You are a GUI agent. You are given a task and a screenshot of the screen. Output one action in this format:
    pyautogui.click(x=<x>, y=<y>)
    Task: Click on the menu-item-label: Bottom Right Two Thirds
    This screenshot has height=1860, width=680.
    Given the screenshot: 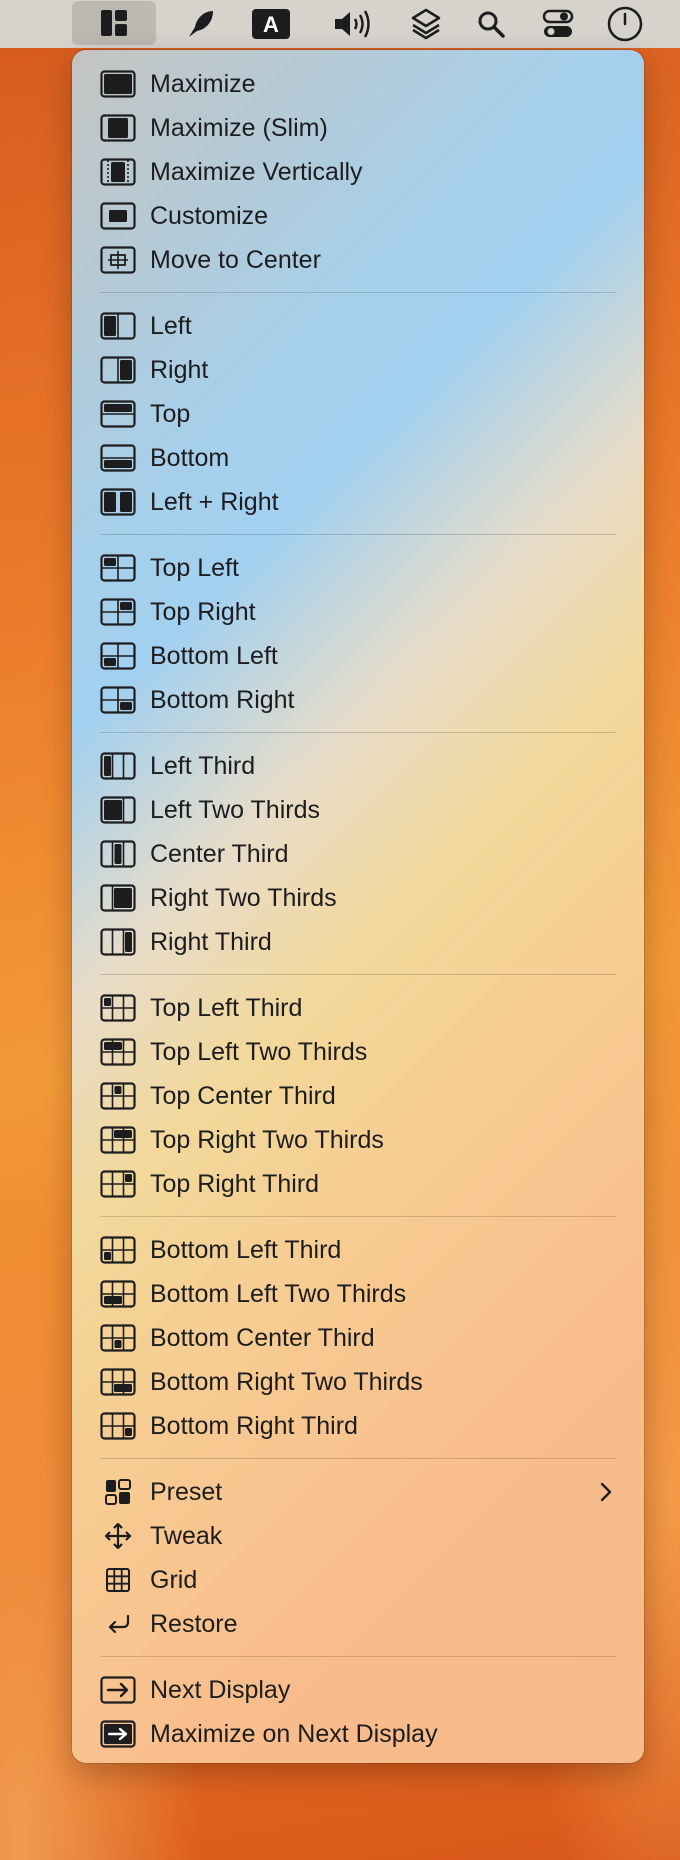 What is the action you would take?
    pyautogui.click(x=286, y=1382)
    